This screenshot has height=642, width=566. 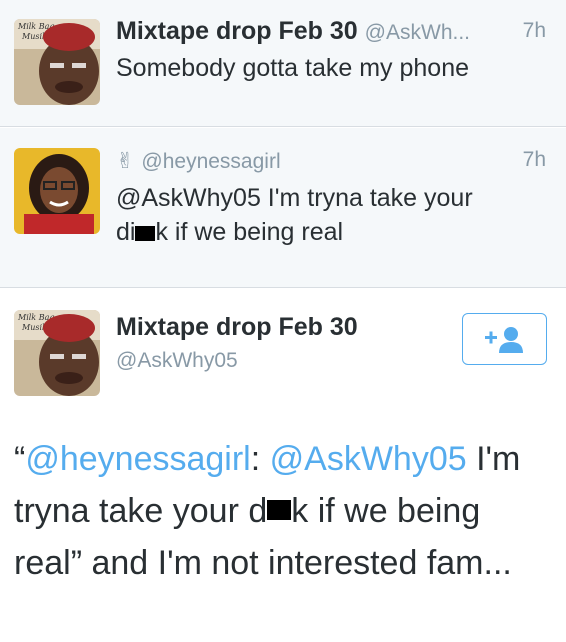 What do you see at coordinates (237, 327) in the screenshot?
I see `display-name: Mixtape drop Feb 30` at bounding box center [237, 327].